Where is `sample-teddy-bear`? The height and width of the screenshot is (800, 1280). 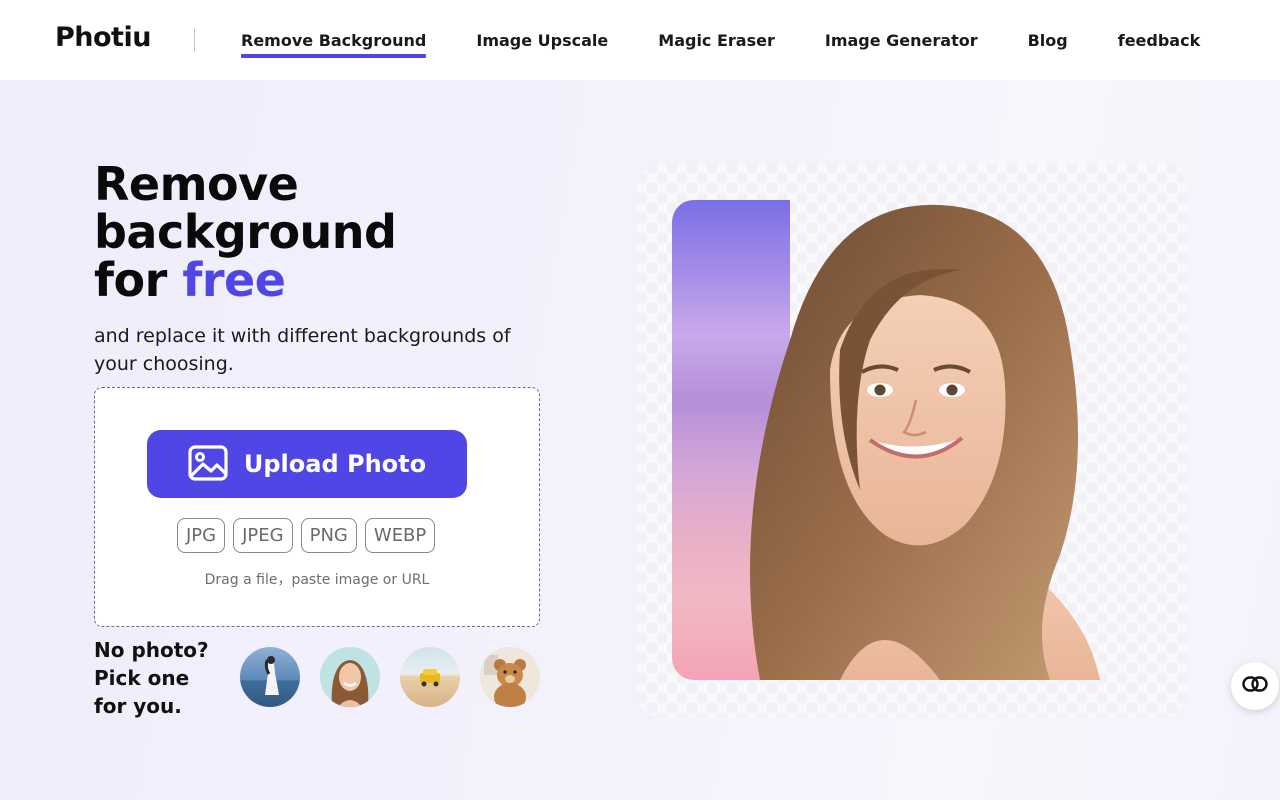
sample-teddy-bear is located at coordinates (510, 677).